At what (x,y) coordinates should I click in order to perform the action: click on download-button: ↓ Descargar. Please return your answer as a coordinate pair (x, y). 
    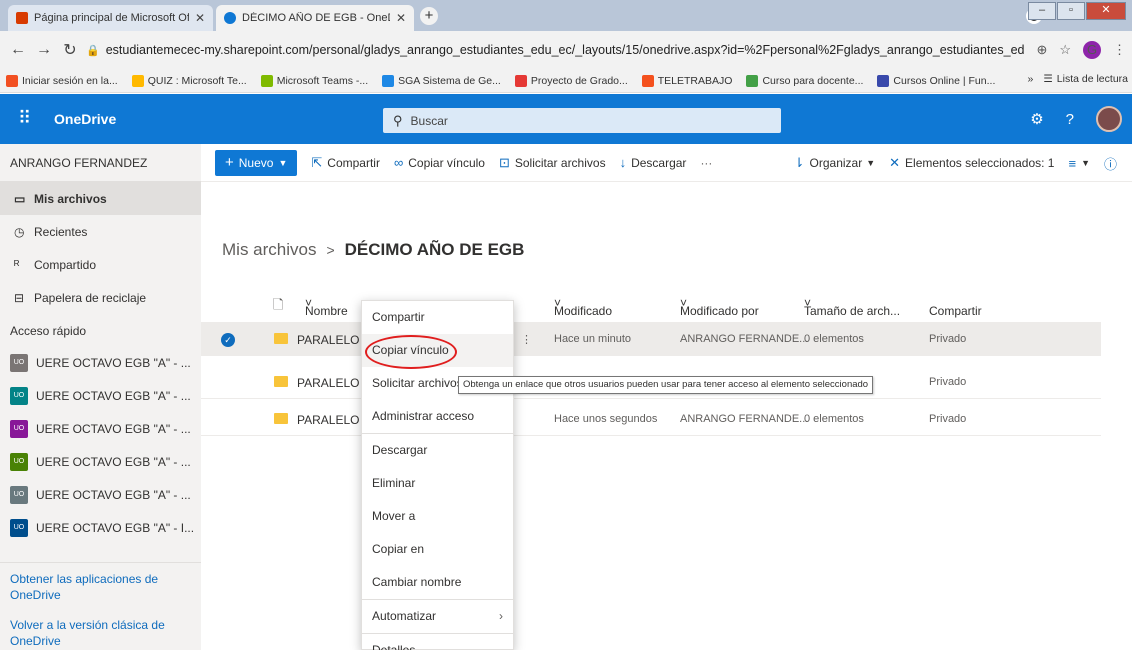
    Looking at the image, I should click on (653, 162).